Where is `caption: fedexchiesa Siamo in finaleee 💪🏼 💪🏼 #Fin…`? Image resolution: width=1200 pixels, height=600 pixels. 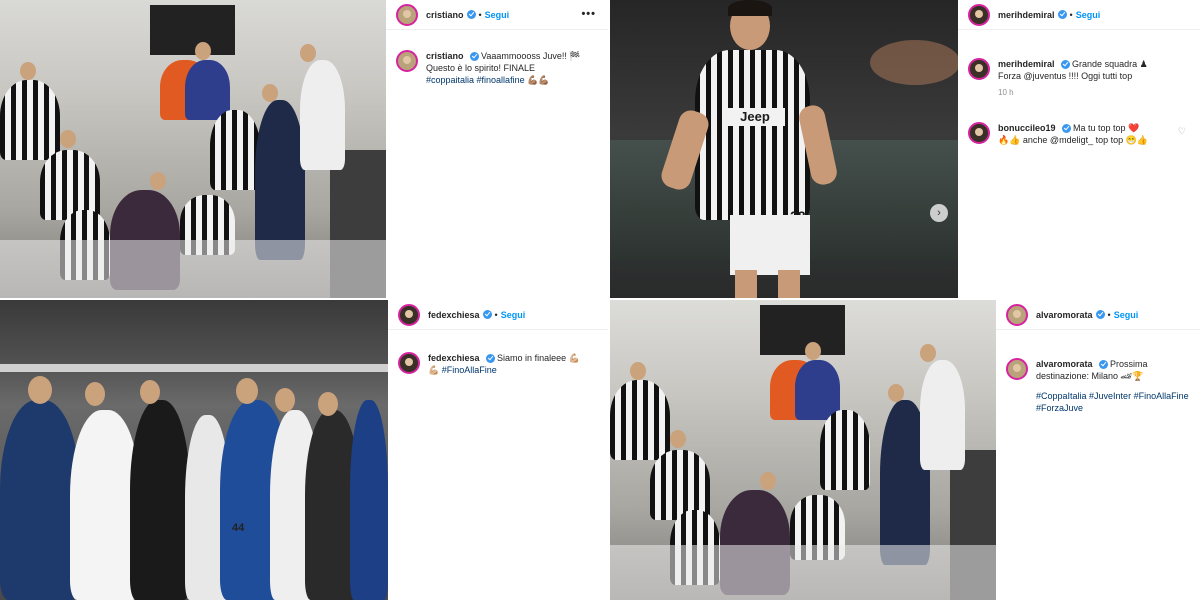 caption: fedexchiesa Siamo in finaleee 💪🏼 💪🏼 #Fin… is located at coordinates (498, 364).